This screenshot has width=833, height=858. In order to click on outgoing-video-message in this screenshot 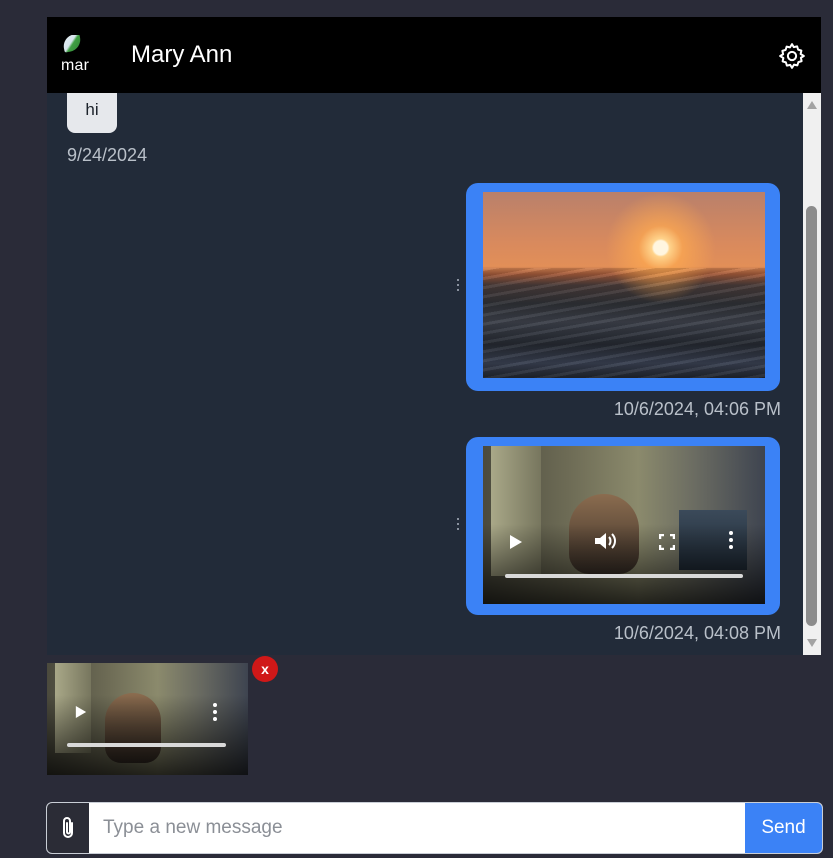, I will do `click(623, 526)`.